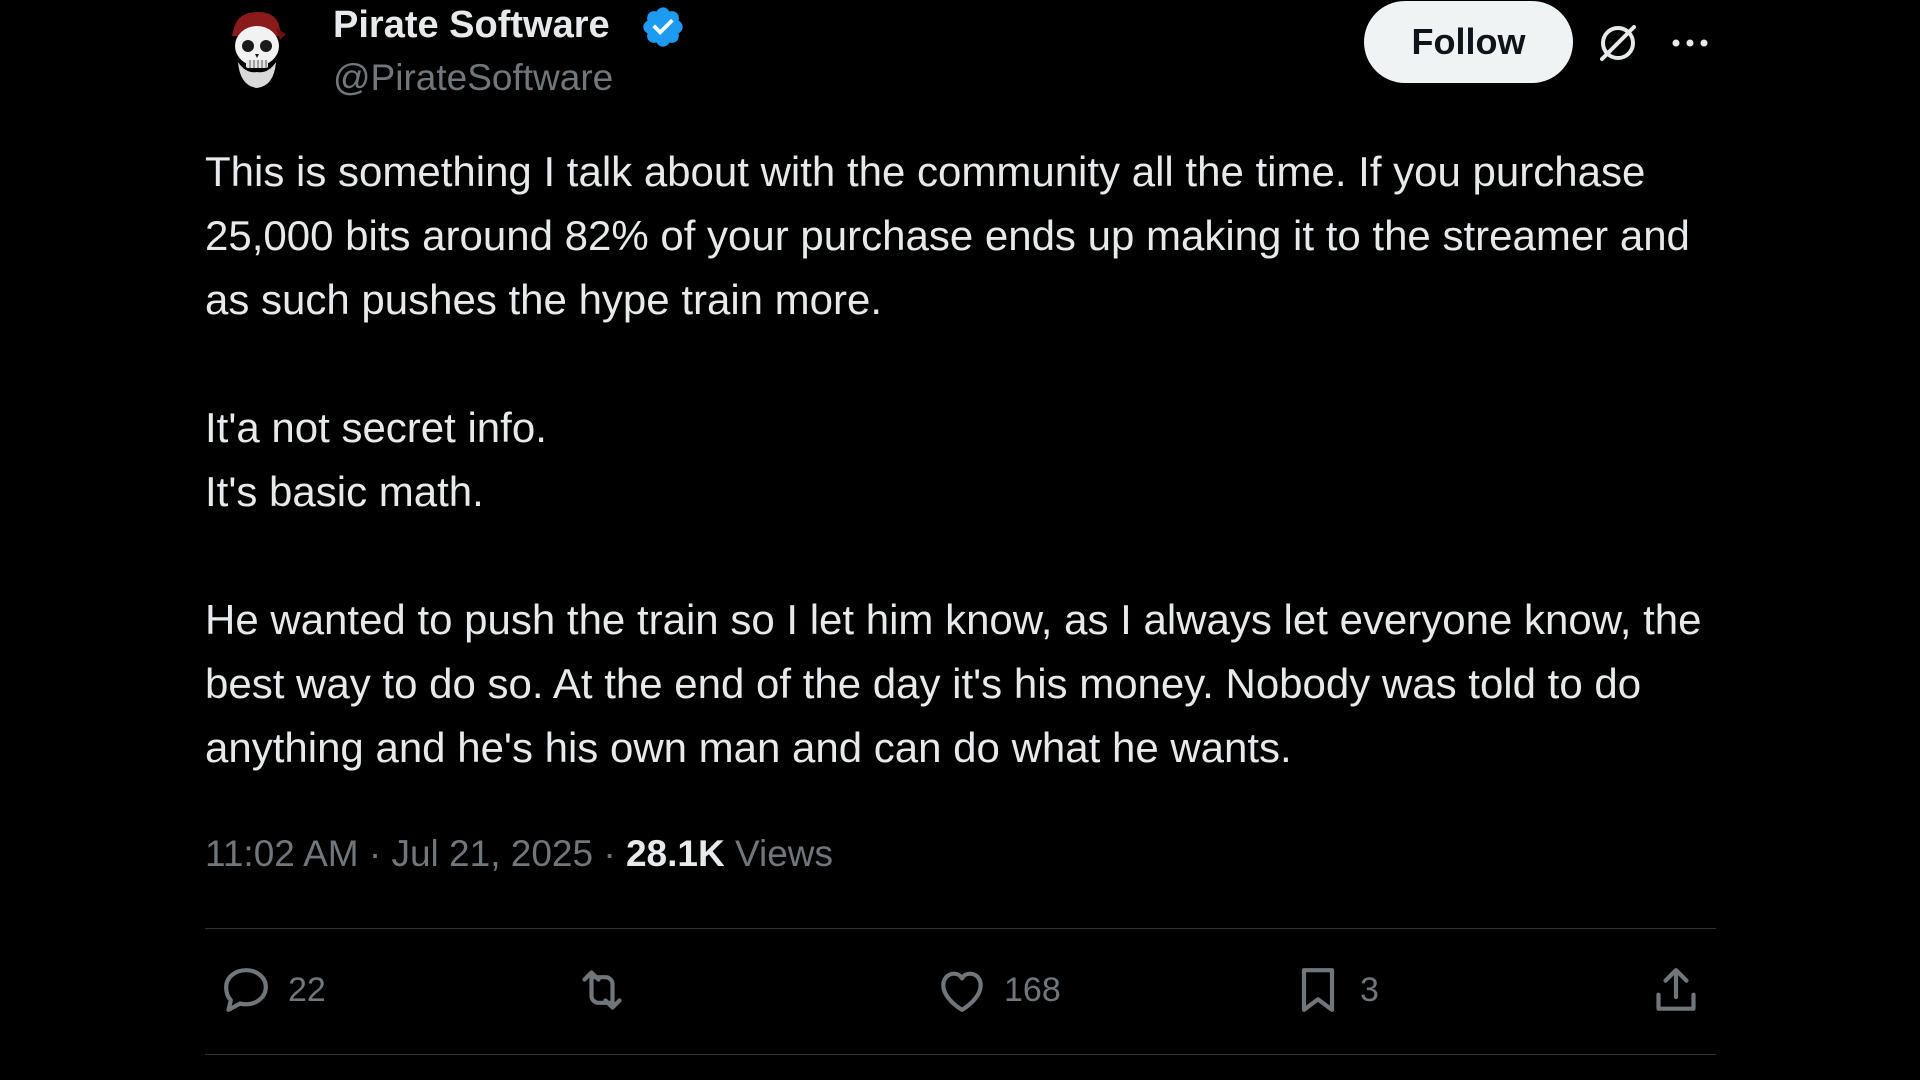 The height and width of the screenshot is (1080, 1920). What do you see at coordinates (1032, 989) in the screenshot?
I see `like-count: 168` at bounding box center [1032, 989].